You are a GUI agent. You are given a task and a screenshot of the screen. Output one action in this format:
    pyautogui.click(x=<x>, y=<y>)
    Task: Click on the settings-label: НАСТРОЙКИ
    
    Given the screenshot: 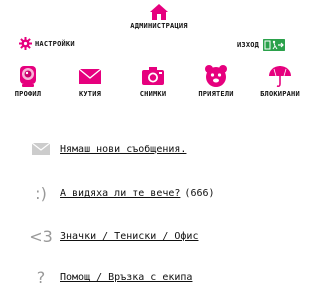 What is the action you would take?
    pyautogui.click(x=55, y=43)
    